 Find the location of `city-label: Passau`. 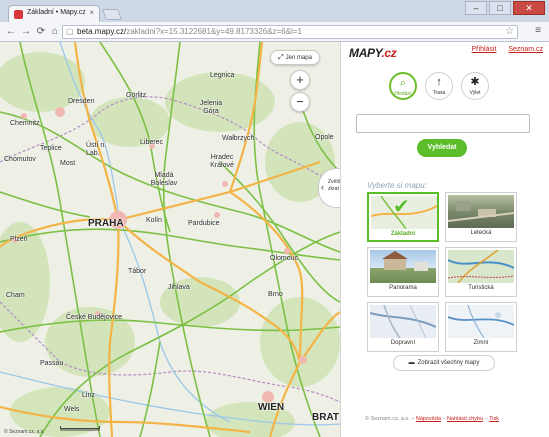

city-label: Passau is located at coordinates (52, 363).